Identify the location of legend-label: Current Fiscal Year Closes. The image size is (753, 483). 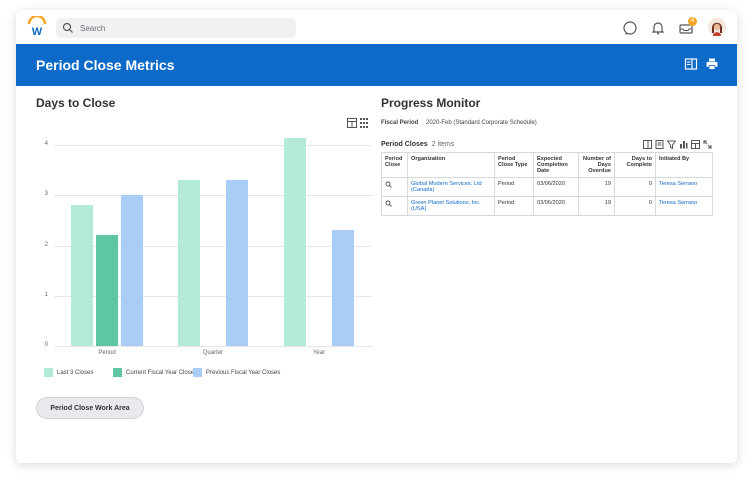
(162, 372).